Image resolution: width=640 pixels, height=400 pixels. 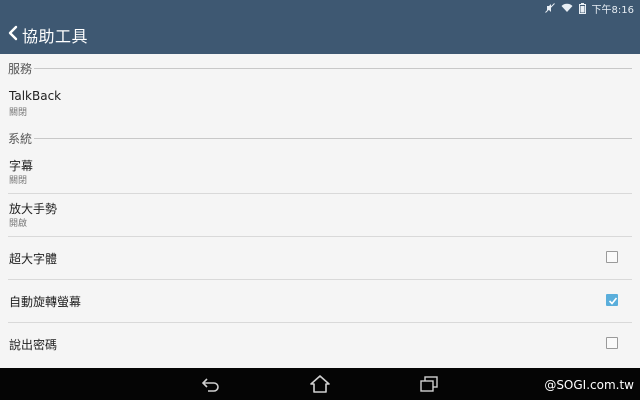 What do you see at coordinates (13, 35) in the screenshot?
I see `chevron-left-icon` at bounding box center [13, 35].